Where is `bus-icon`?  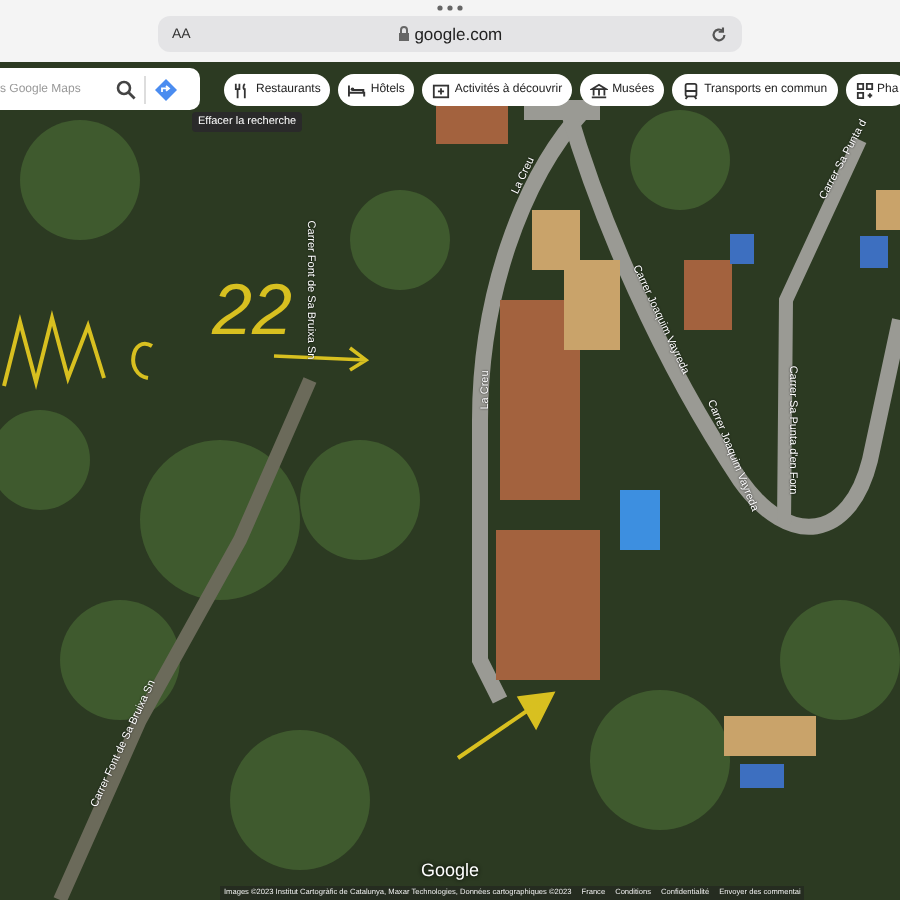
bus-icon is located at coordinates (691, 90).